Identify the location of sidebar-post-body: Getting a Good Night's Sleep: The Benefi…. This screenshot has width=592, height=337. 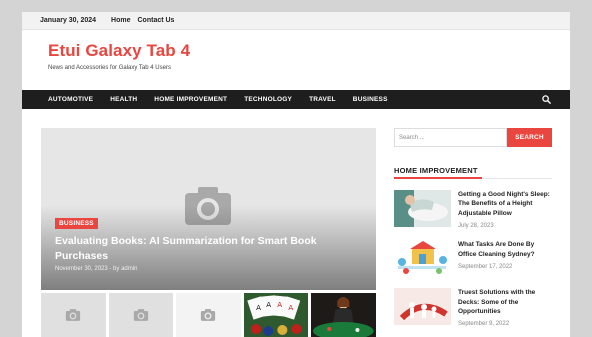
(505, 209).